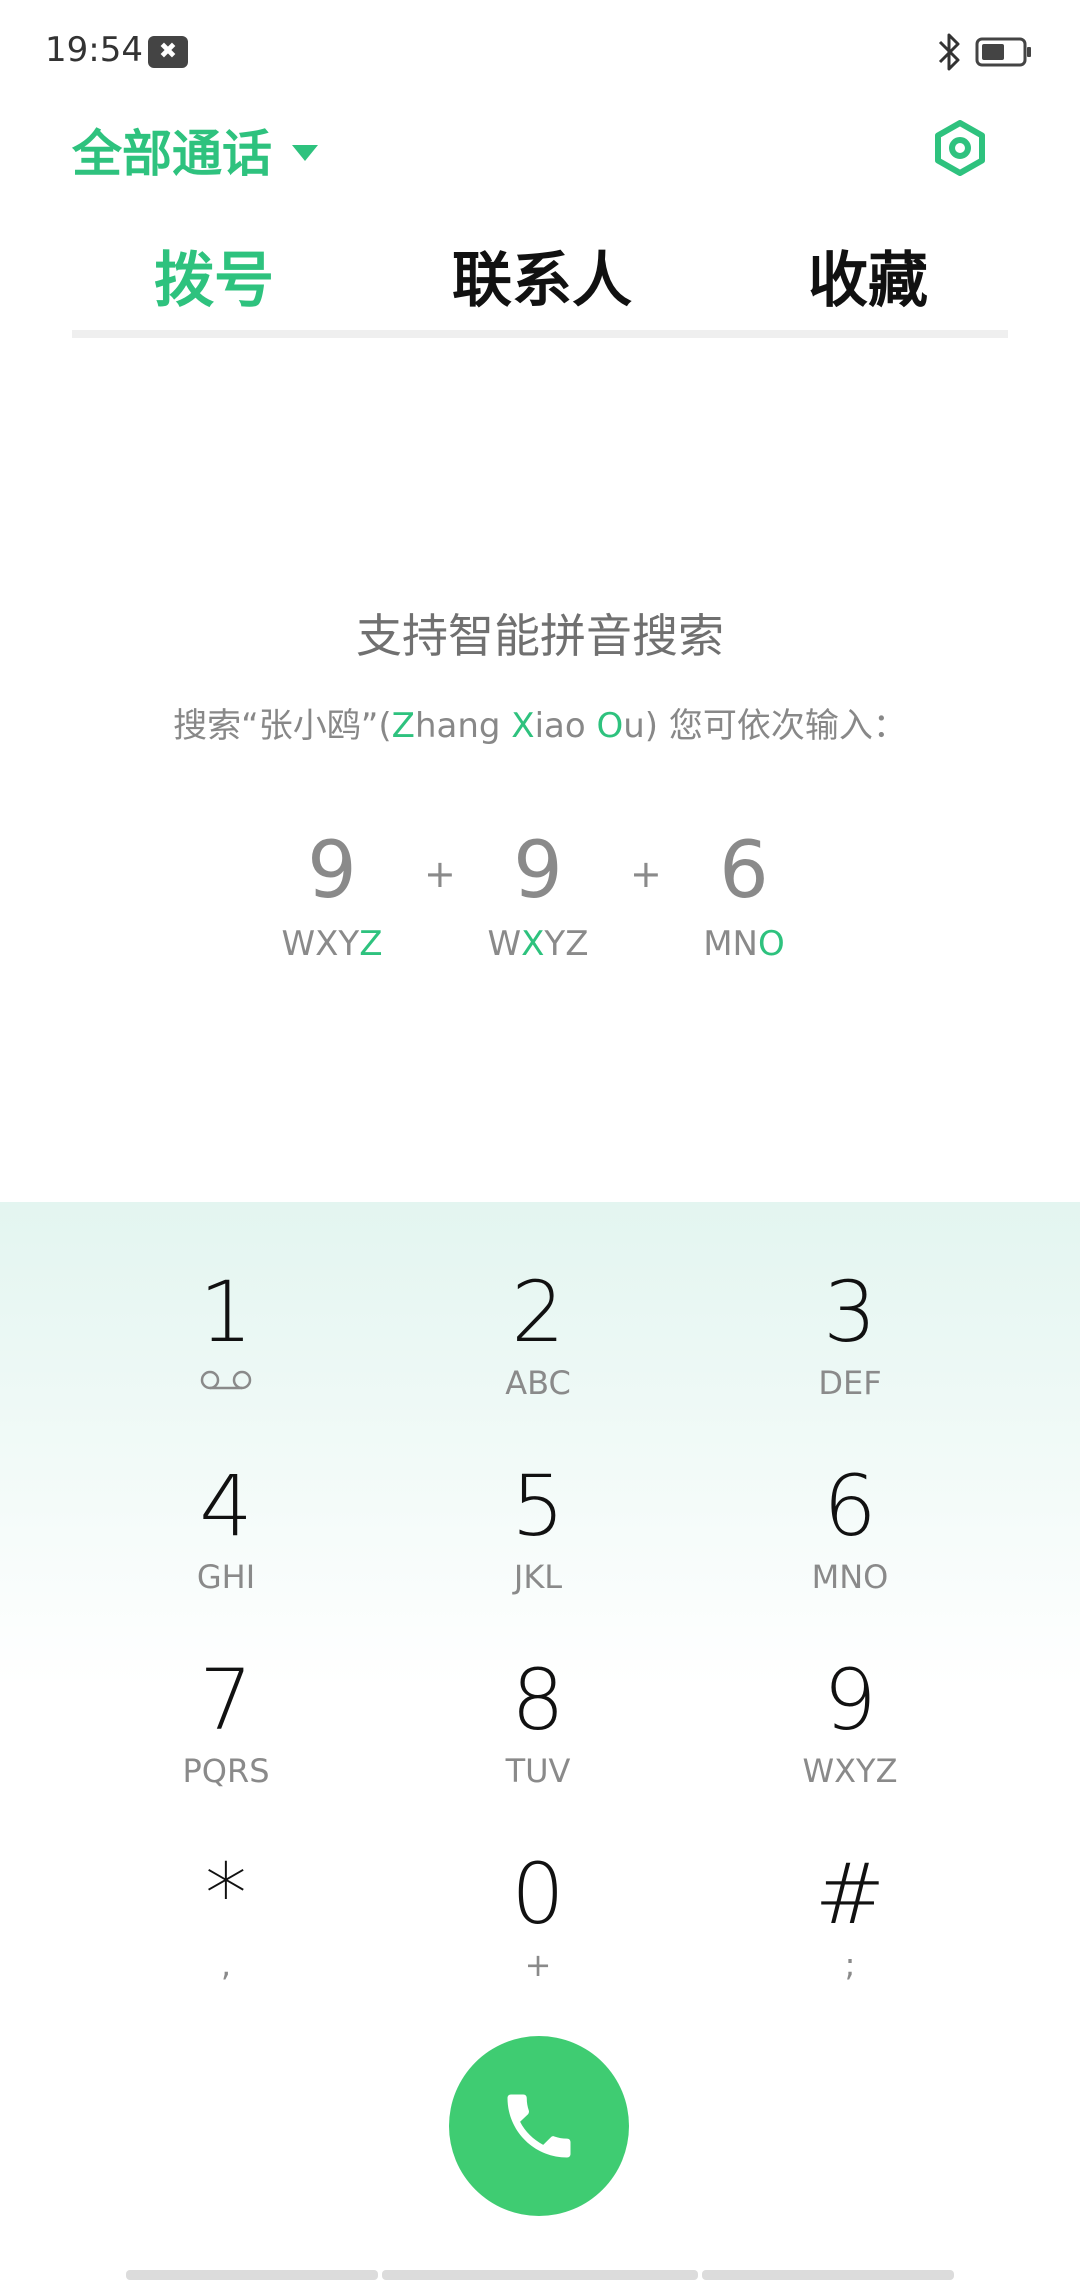 The image size is (1080, 2280). What do you see at coordinates (850, 1771) in the screenshot?
I see `key-letters: WXYZ` at bounding box center [850, 1771].